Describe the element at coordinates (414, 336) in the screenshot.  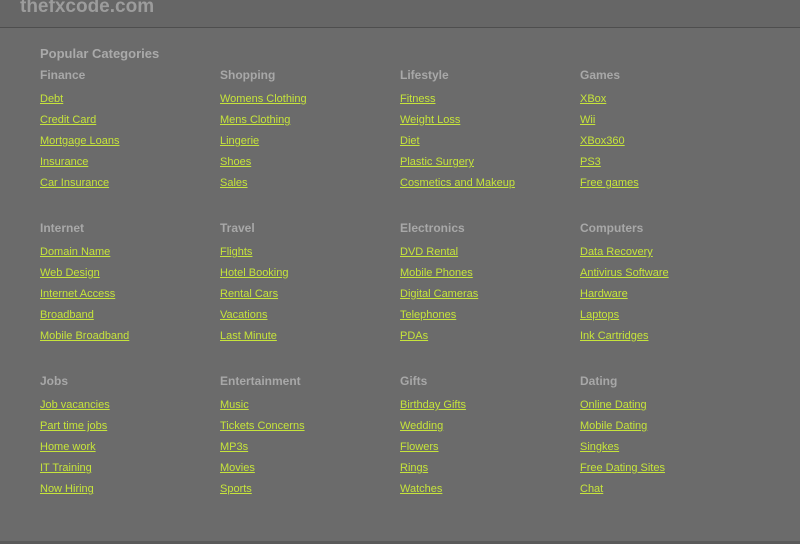
I see `category-link: PDAs` at that location.